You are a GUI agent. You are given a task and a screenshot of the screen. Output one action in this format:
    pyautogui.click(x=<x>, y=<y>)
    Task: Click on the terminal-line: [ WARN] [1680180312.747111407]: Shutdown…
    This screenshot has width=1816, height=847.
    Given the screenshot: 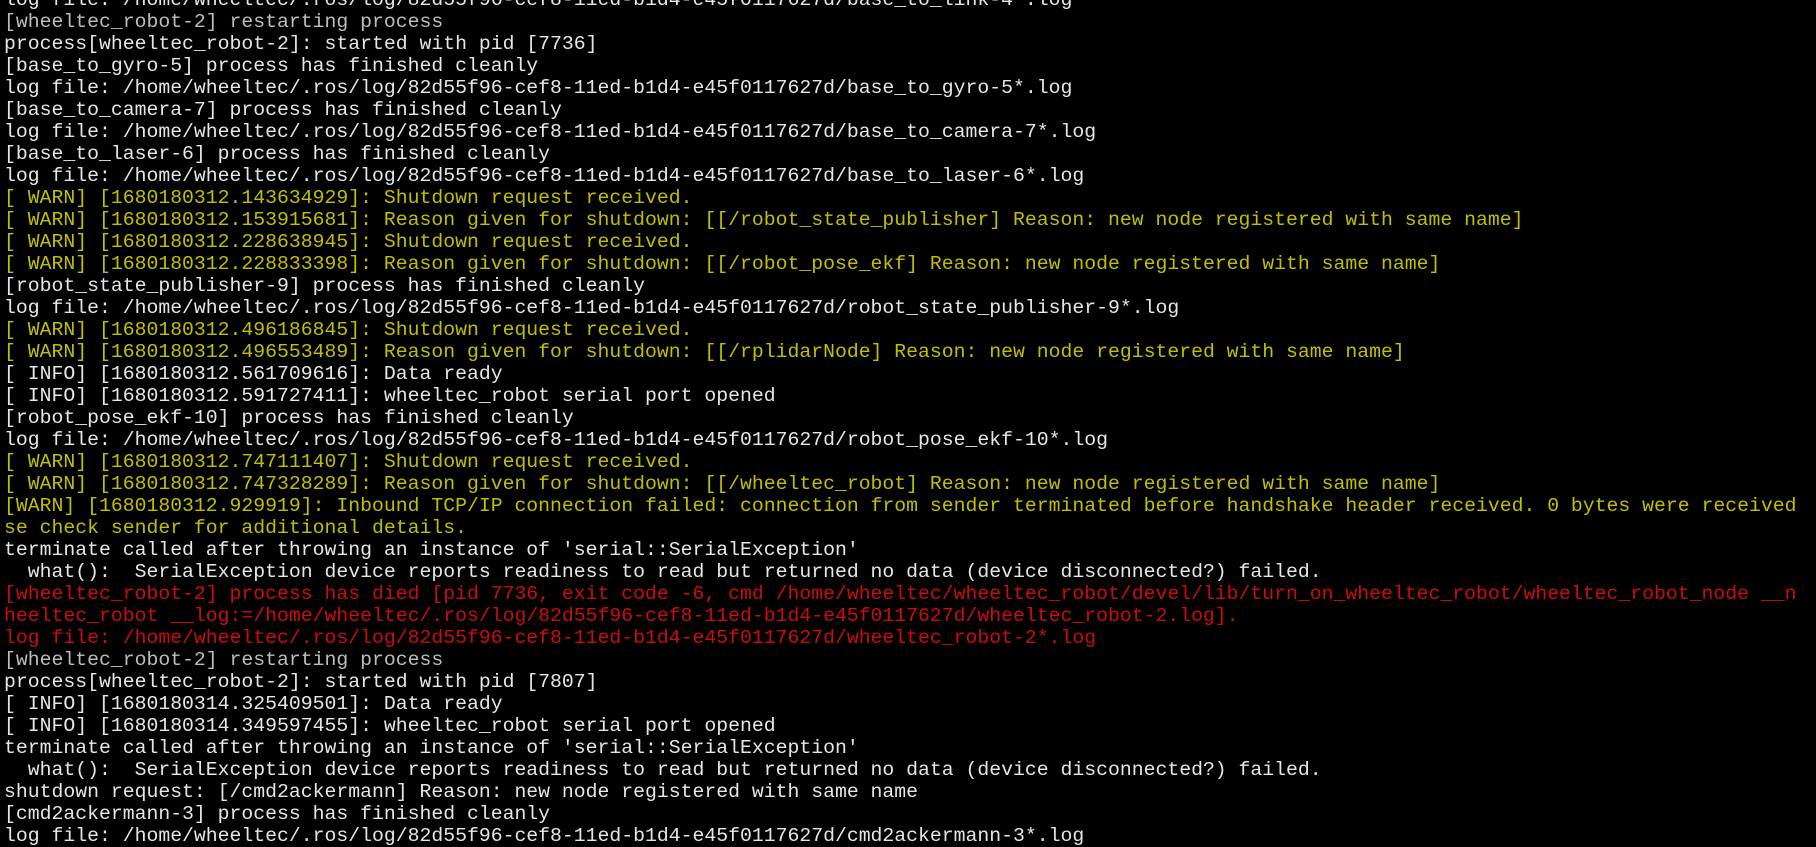 What is the action you would take?
    pyautogui.click(x=348, y=462)
    